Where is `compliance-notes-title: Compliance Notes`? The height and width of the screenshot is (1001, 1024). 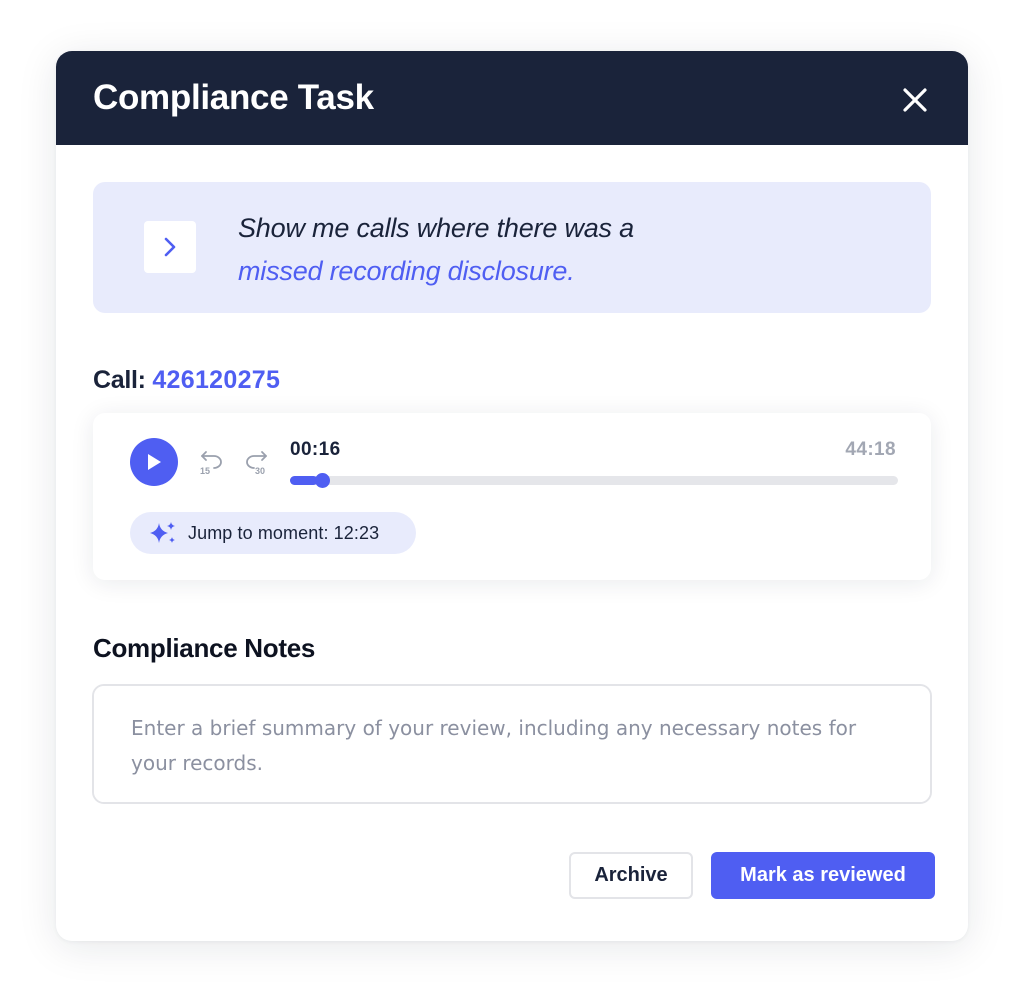
compliance-notes-title: Compliance Notes is located at coordinates (204, 648).